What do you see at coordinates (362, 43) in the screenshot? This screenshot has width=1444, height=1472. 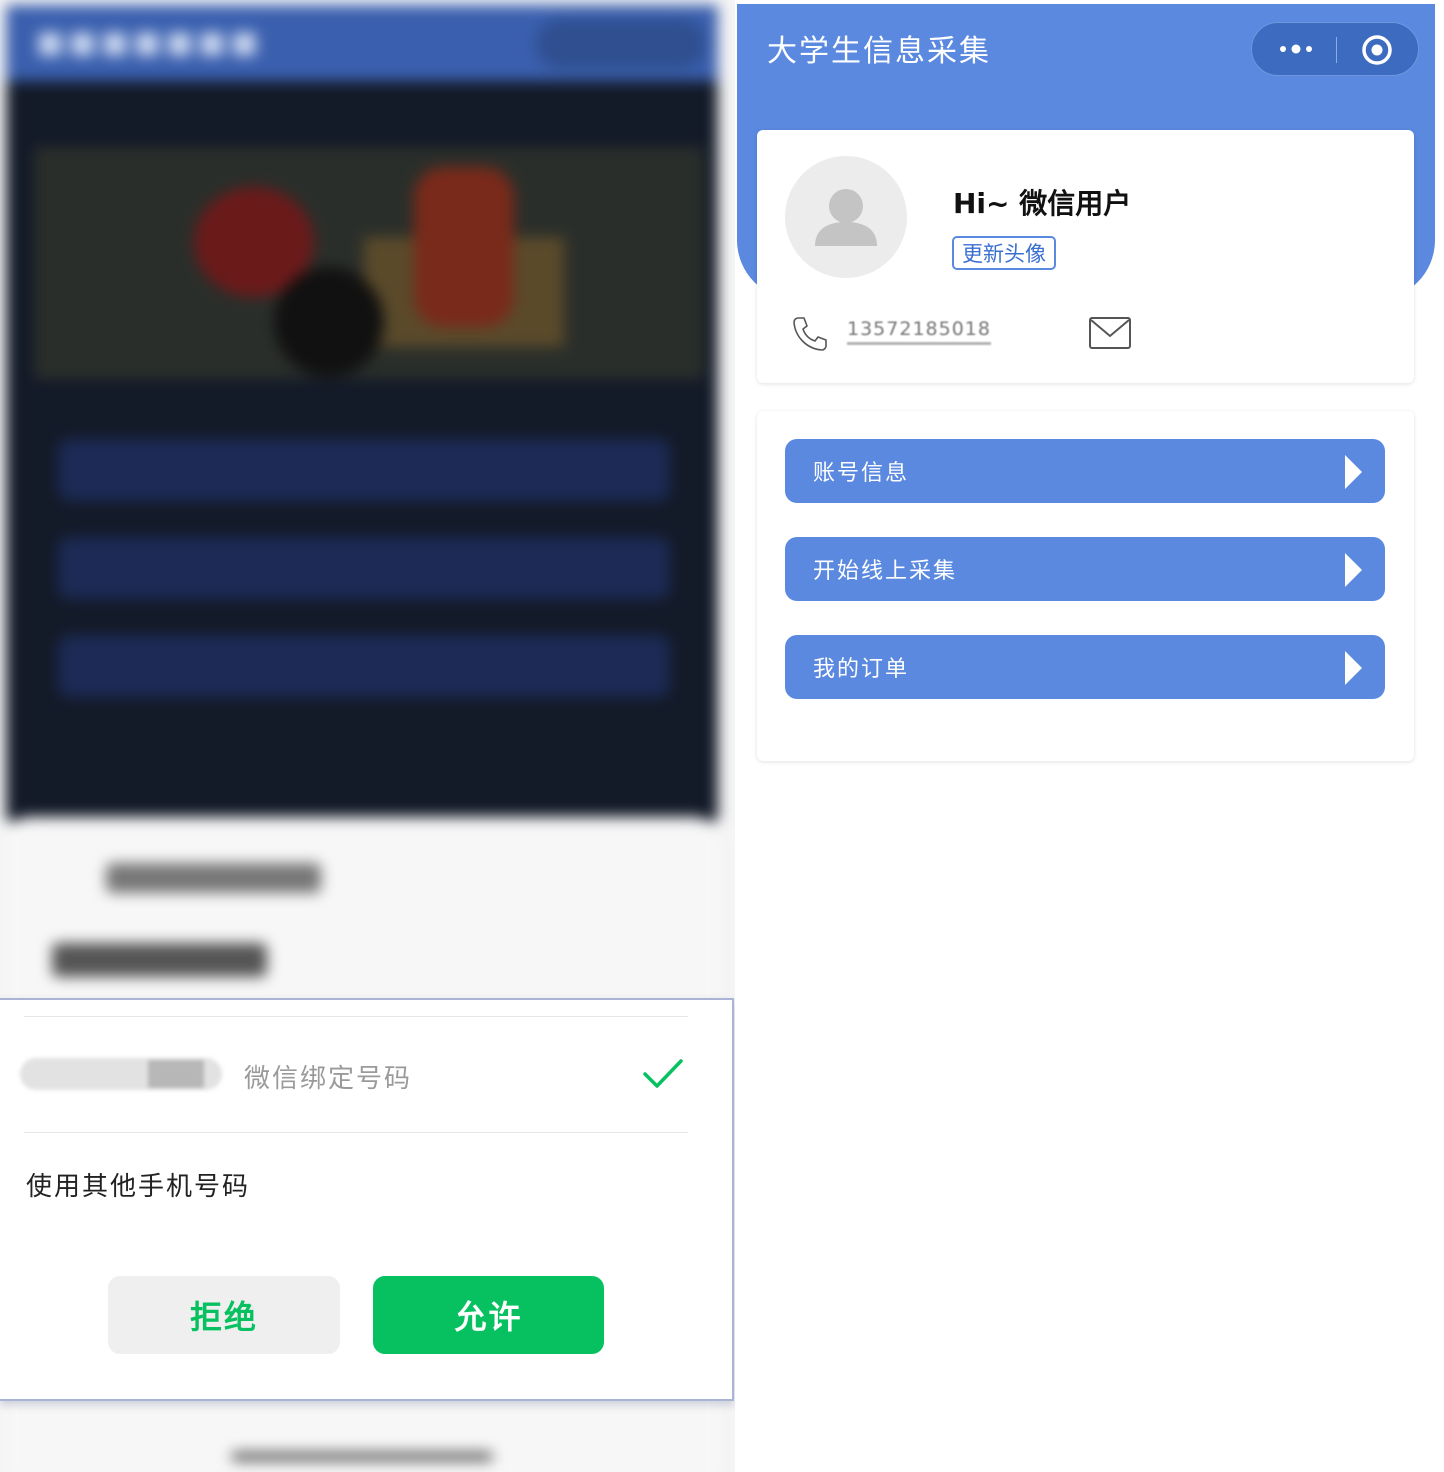 I see `blurred-header: ■■■■■■■` at bounding box center [362, 43].